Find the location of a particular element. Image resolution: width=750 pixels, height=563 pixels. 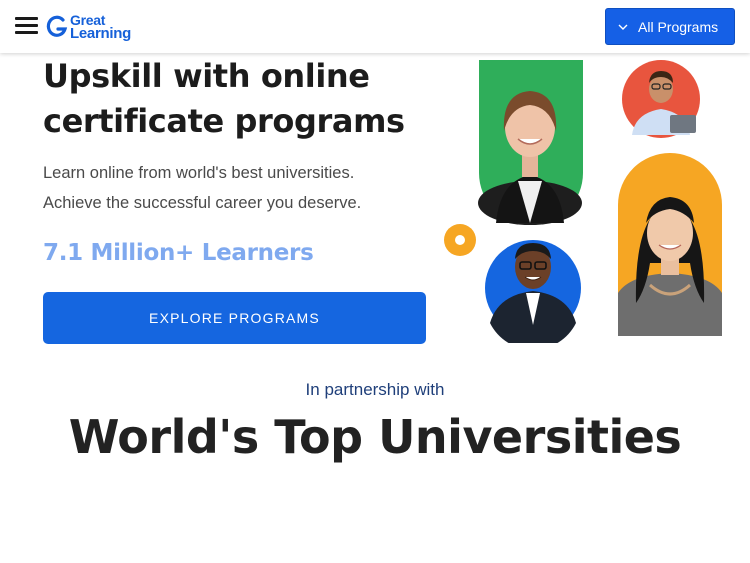

partners-heading: World's Top Universities is located at coordinates (375, 437).